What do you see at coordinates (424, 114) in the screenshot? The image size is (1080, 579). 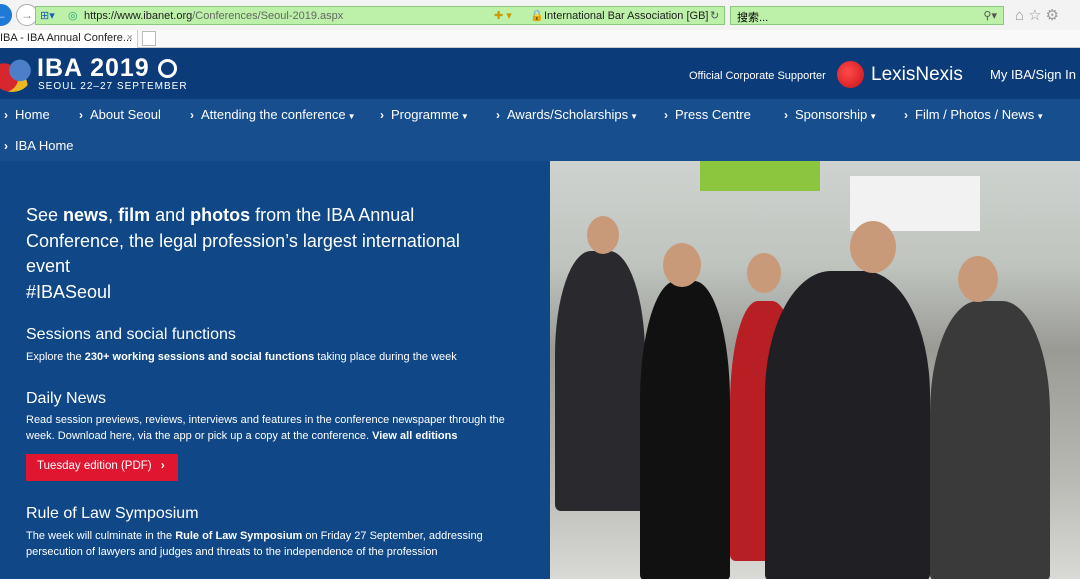 I see `nav-programme: › Programme ▼` at bounding box center [424, 114].